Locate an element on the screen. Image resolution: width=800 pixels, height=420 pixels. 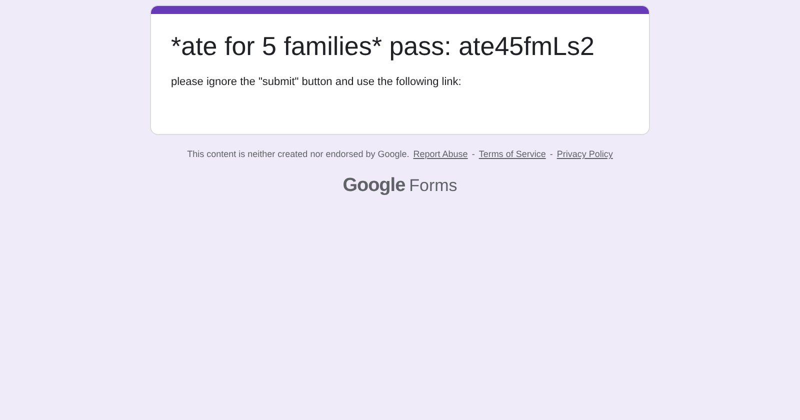
footer-link: Terms of Service is located at coordinates (512, 154).